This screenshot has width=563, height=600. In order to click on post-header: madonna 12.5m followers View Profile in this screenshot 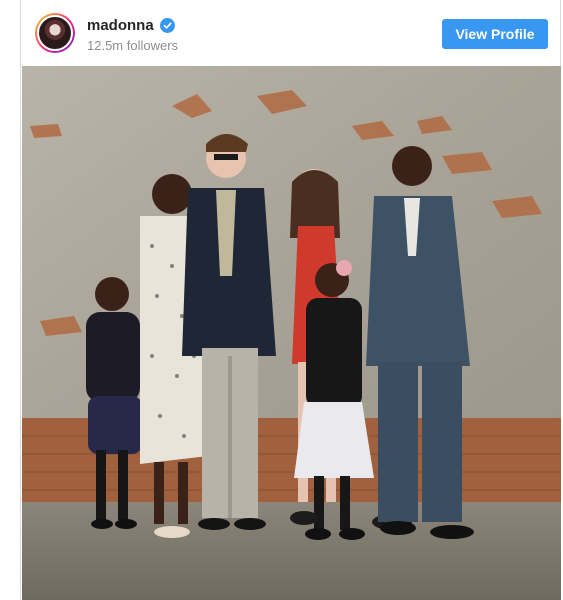, I will do `click(290, 33)`.